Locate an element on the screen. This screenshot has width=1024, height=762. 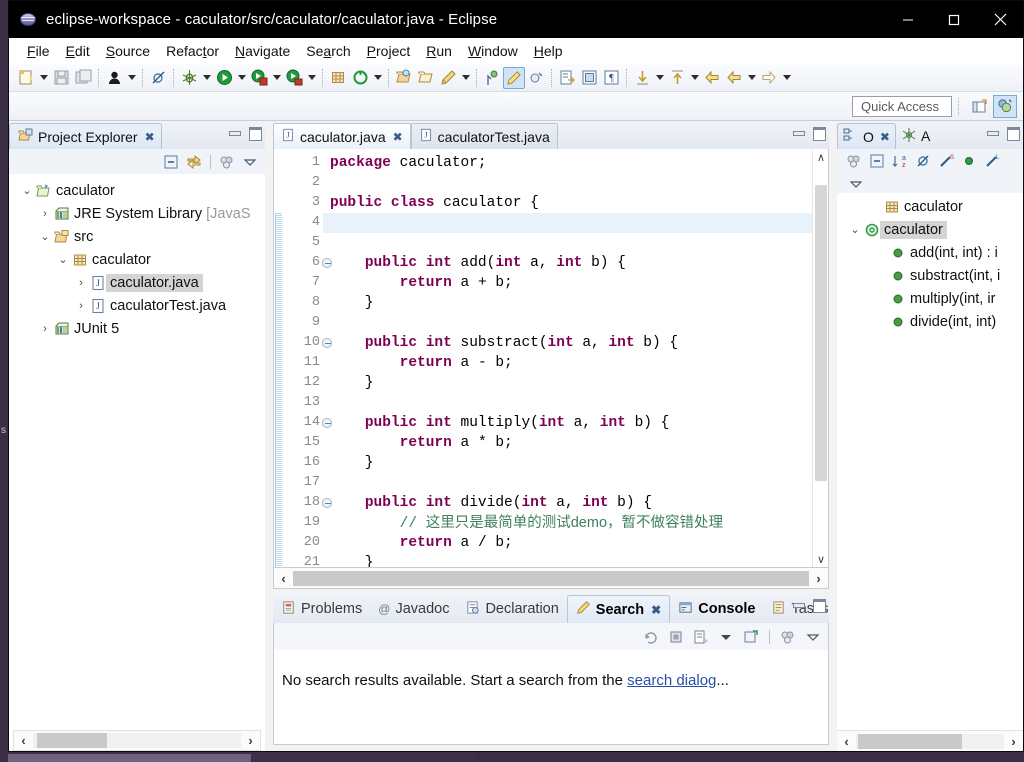
close-button is located at coordinates (1000, 19).